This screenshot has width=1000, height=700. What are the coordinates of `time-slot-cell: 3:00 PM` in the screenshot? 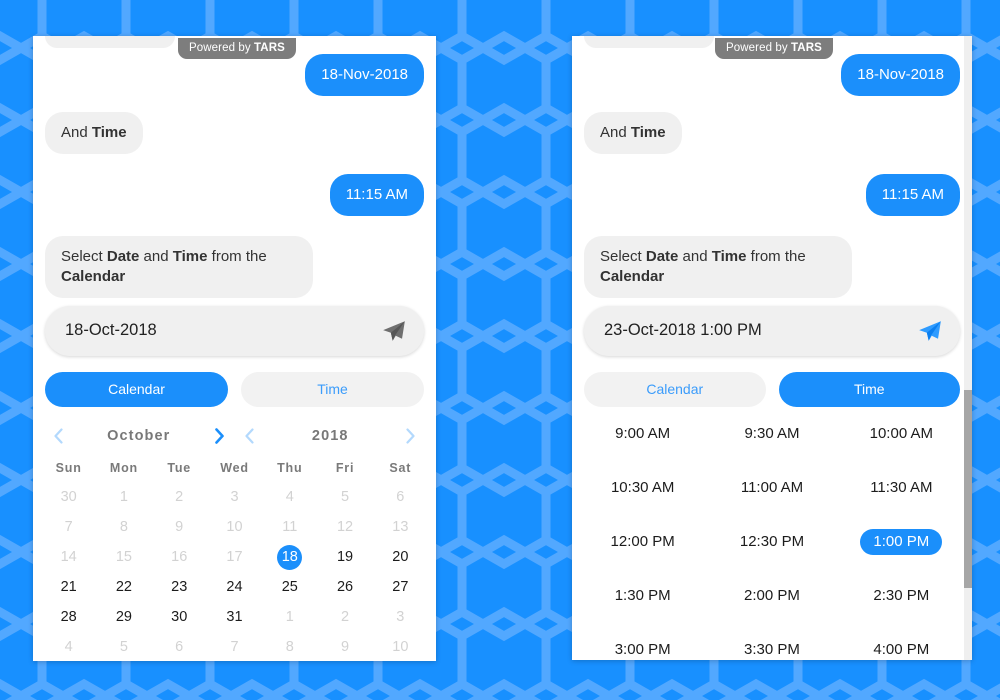 It's located at (642, 648).